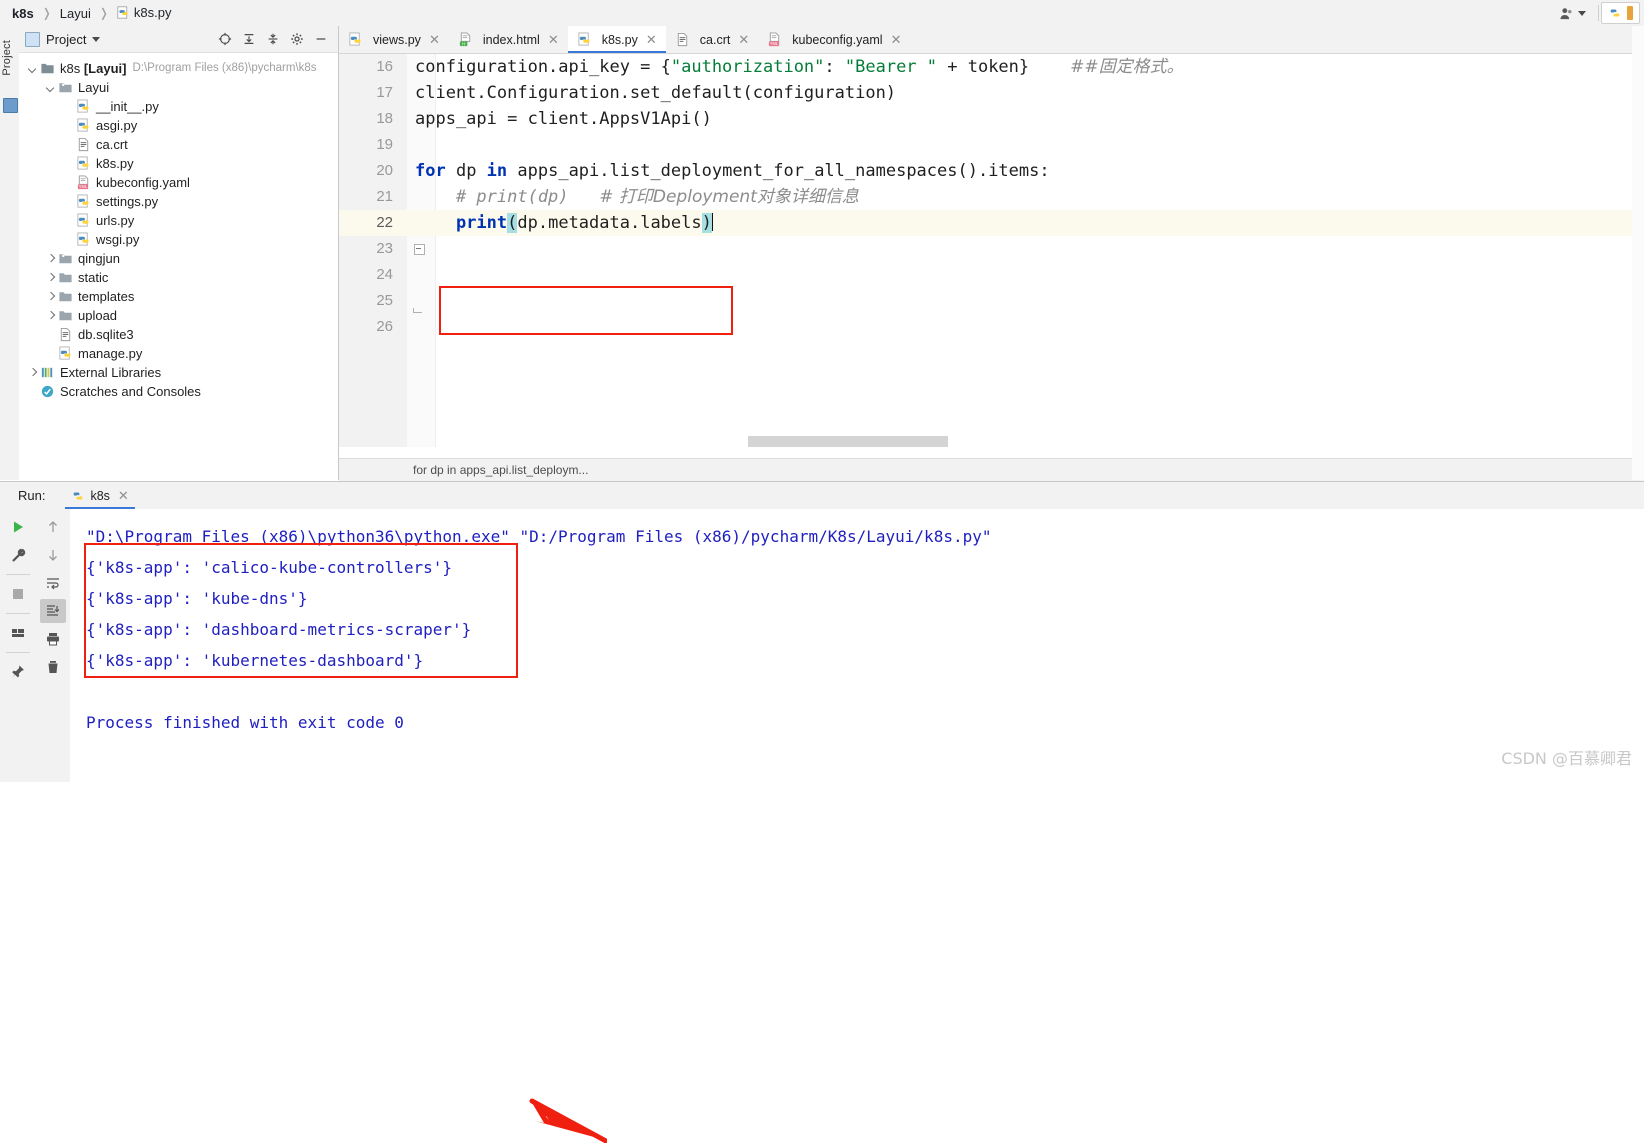  Describe the element at coordinates (384, 274) in the screenshot. I see `line-number: 24` at that location.